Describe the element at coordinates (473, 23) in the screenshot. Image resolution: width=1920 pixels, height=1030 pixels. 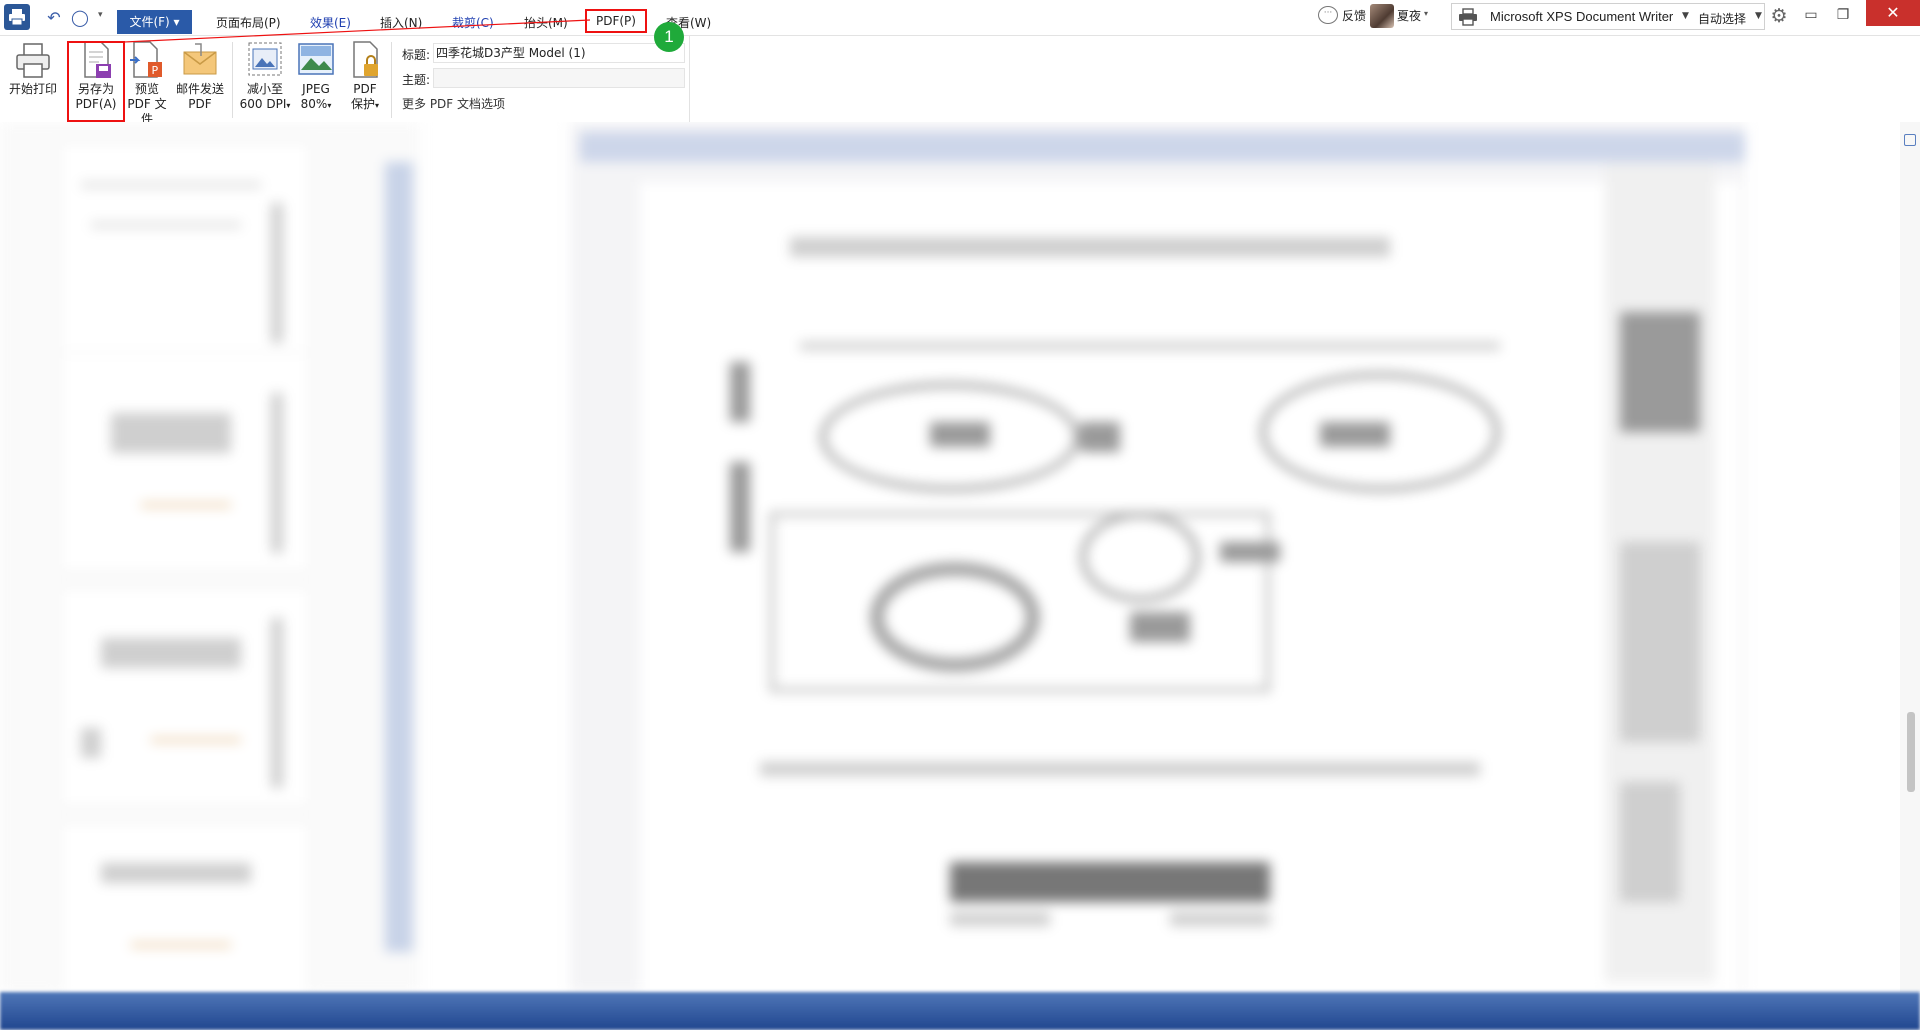
I see `tab-crop: 裁剪(C)` at that location.